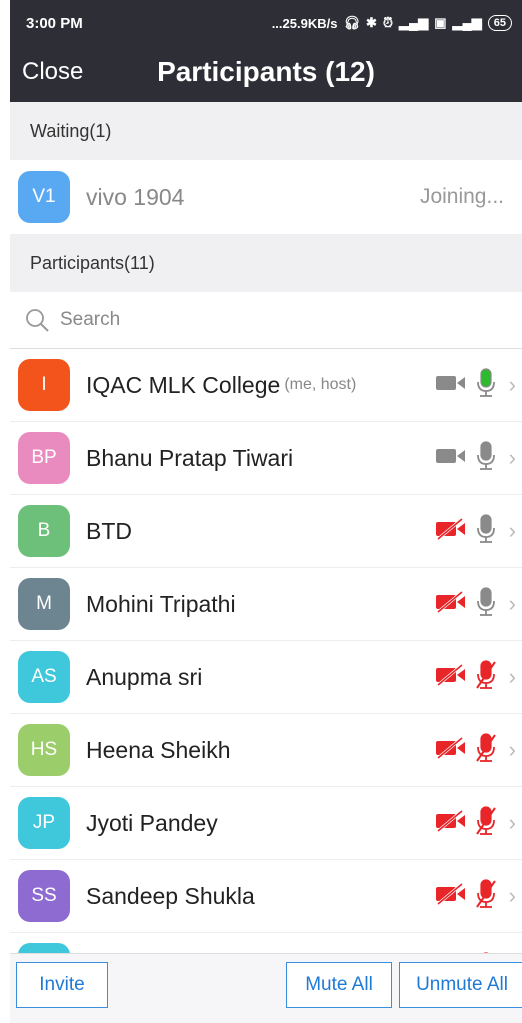 This screenshot has height=1023, width=522. Describe the element at coordinates (62, 985) in the screenshot. I see `invite-button: Invite` at that location.